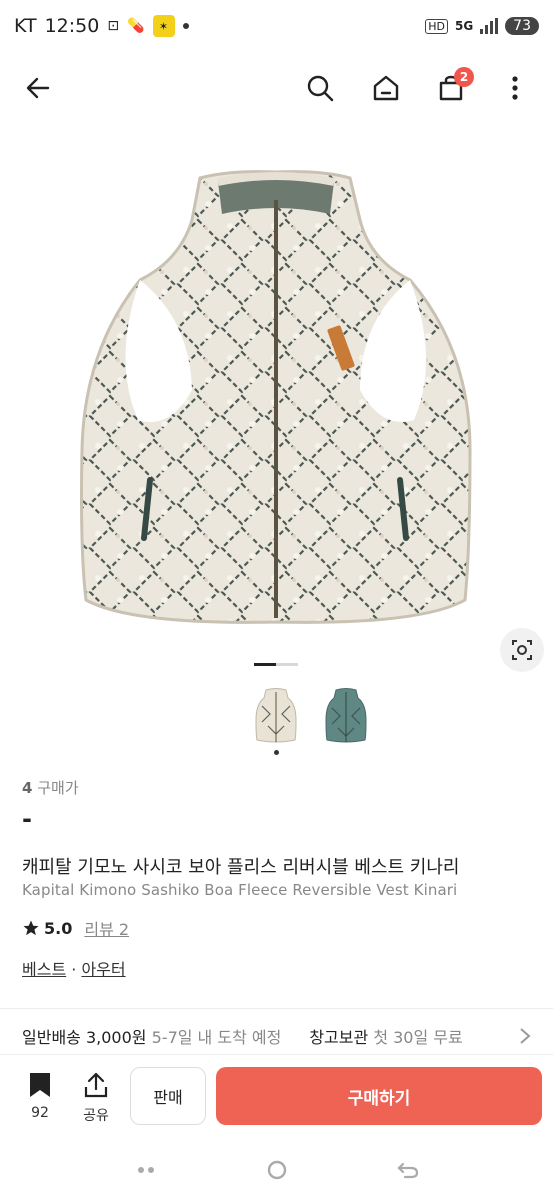 This screenshot has width=553, height=1200. I want to click on home-system-button, so click(277, 1170).